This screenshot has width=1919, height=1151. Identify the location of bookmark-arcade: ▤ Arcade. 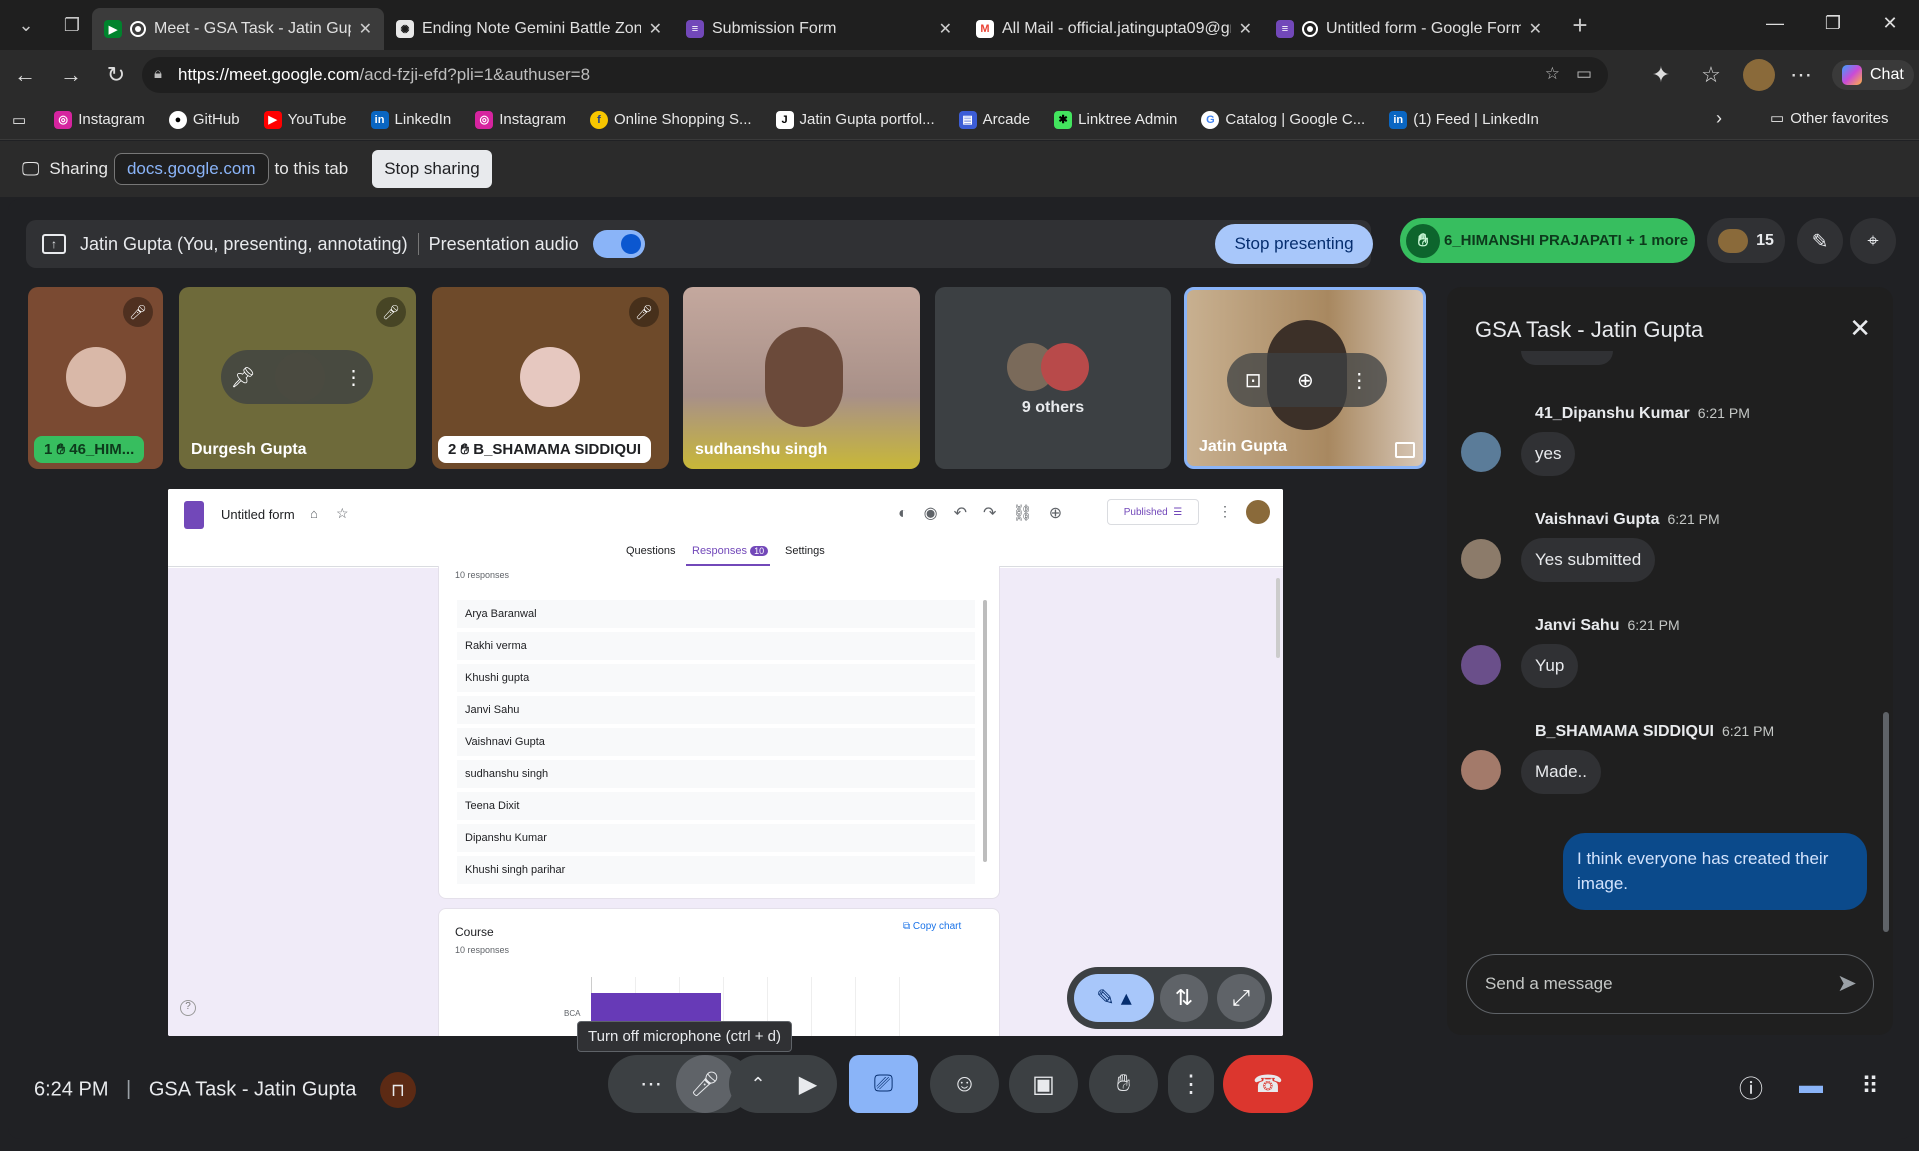
(994, 119).